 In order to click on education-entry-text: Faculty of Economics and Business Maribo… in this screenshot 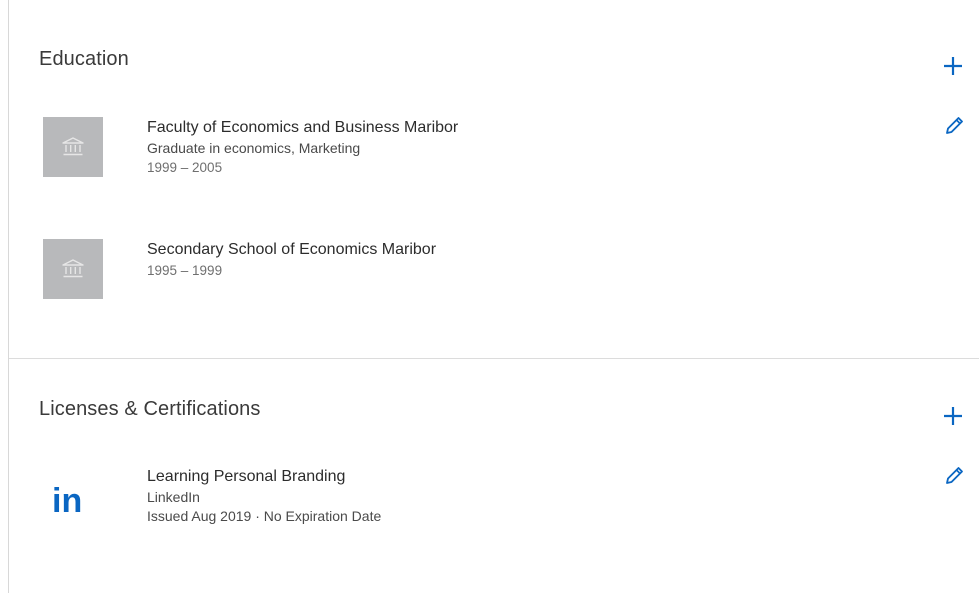, I will do `click(527, 147)`.